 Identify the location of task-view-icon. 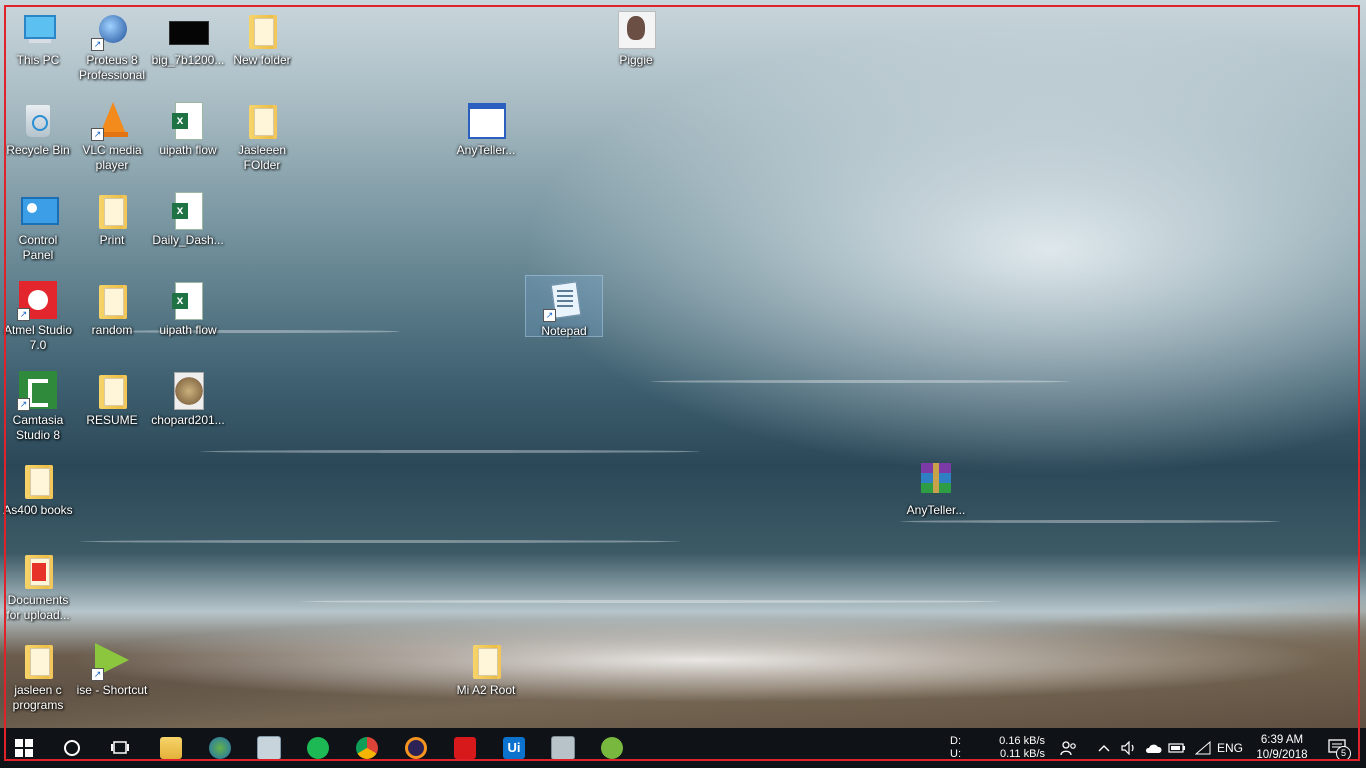
(120, 747).